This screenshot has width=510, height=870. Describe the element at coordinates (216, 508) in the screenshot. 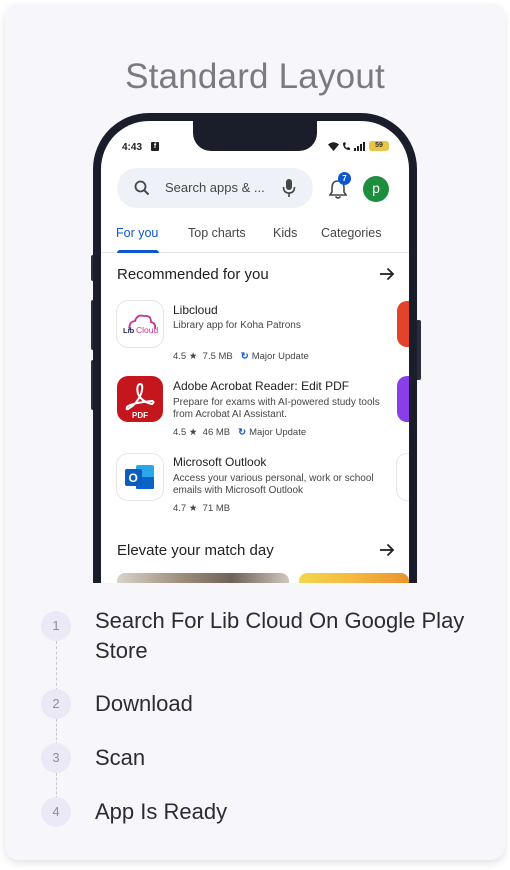

I see `app-size: 71 MB` at that location.